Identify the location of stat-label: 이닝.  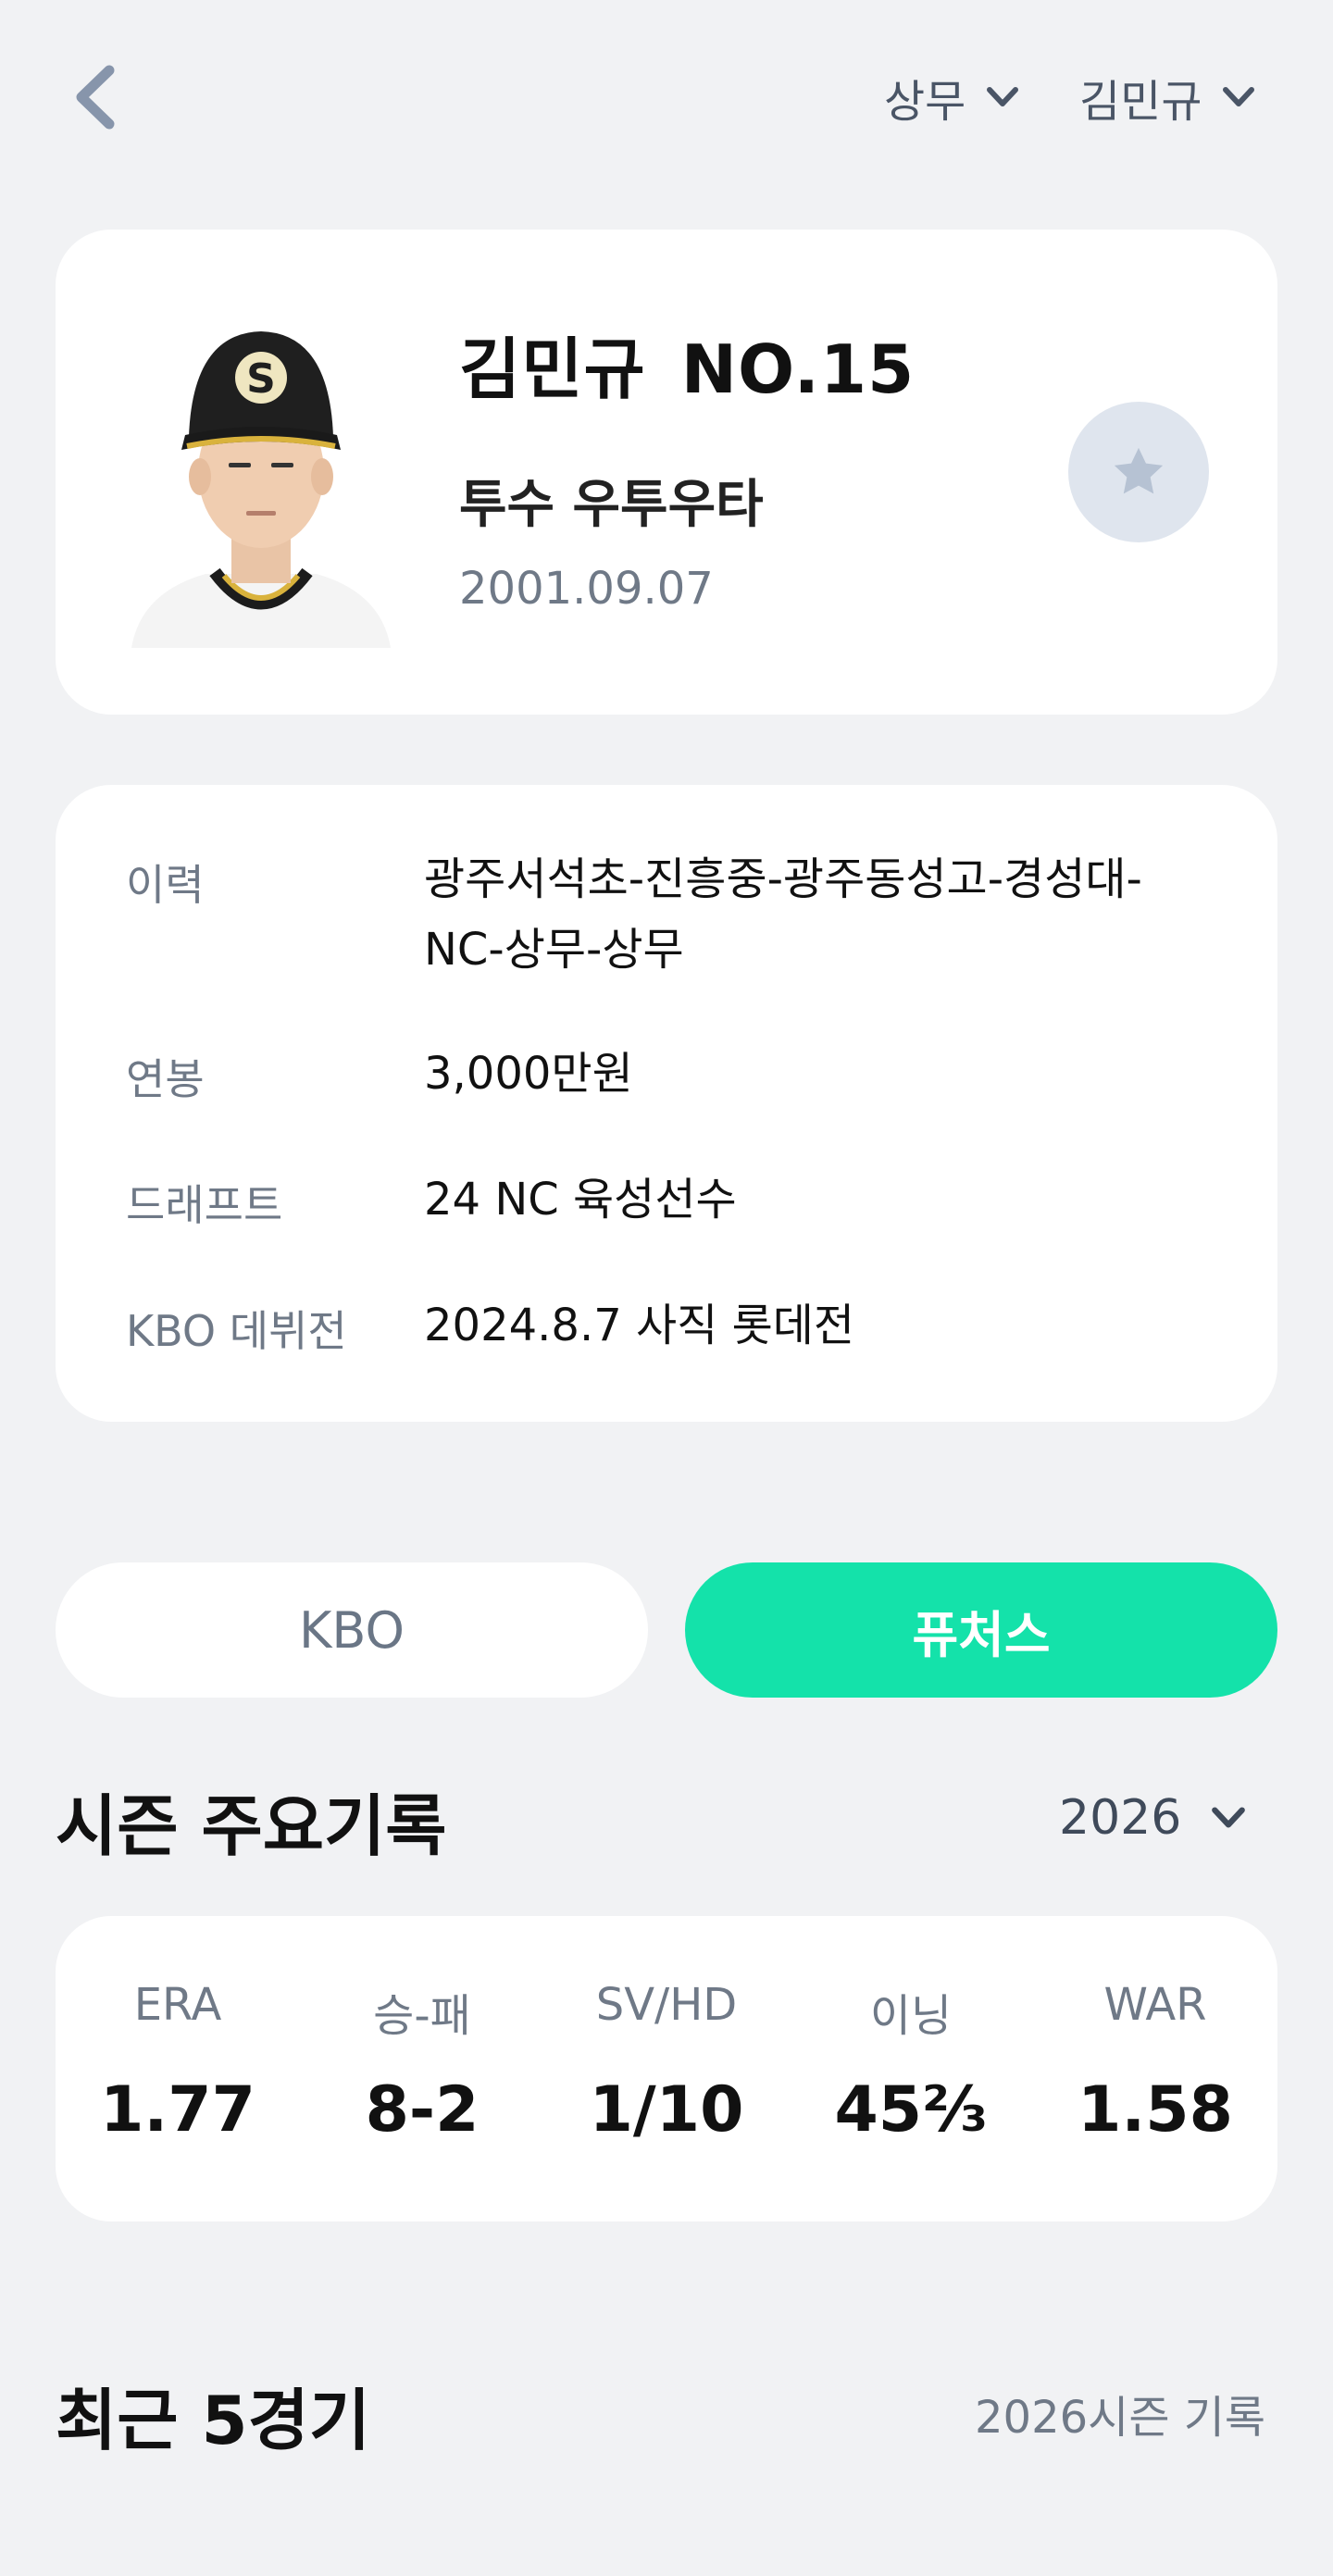
(911, 2016).